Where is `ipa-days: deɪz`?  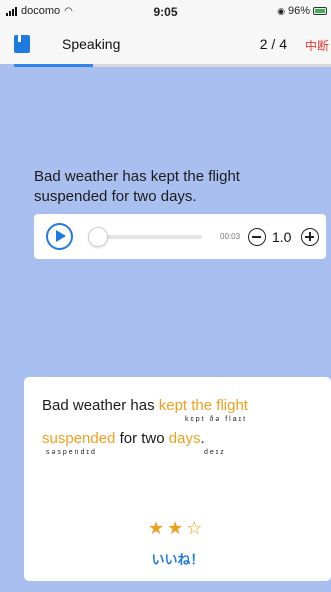
ipa-days: deɪz is located at coordinates (215, 452).